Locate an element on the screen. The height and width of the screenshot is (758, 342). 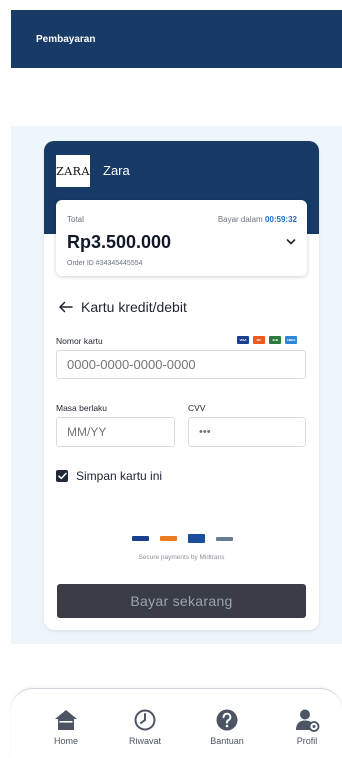
nav-label-profile: Profil is located at coordinates (307, 741).